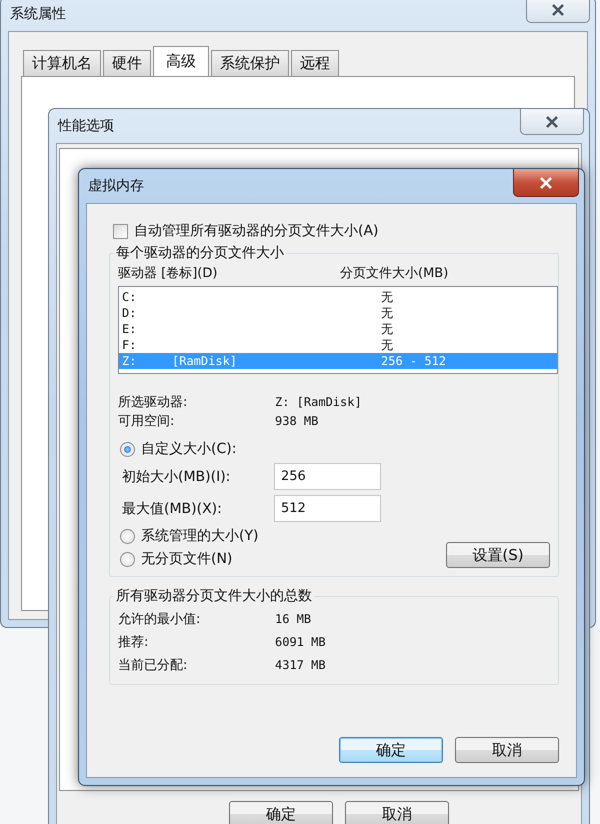 This screenshot has width=600, height=824. What do you see at coordinates (134, 642) in the screenshot?
I see `total-label: 推荐:` at bounding box center [134, 642].